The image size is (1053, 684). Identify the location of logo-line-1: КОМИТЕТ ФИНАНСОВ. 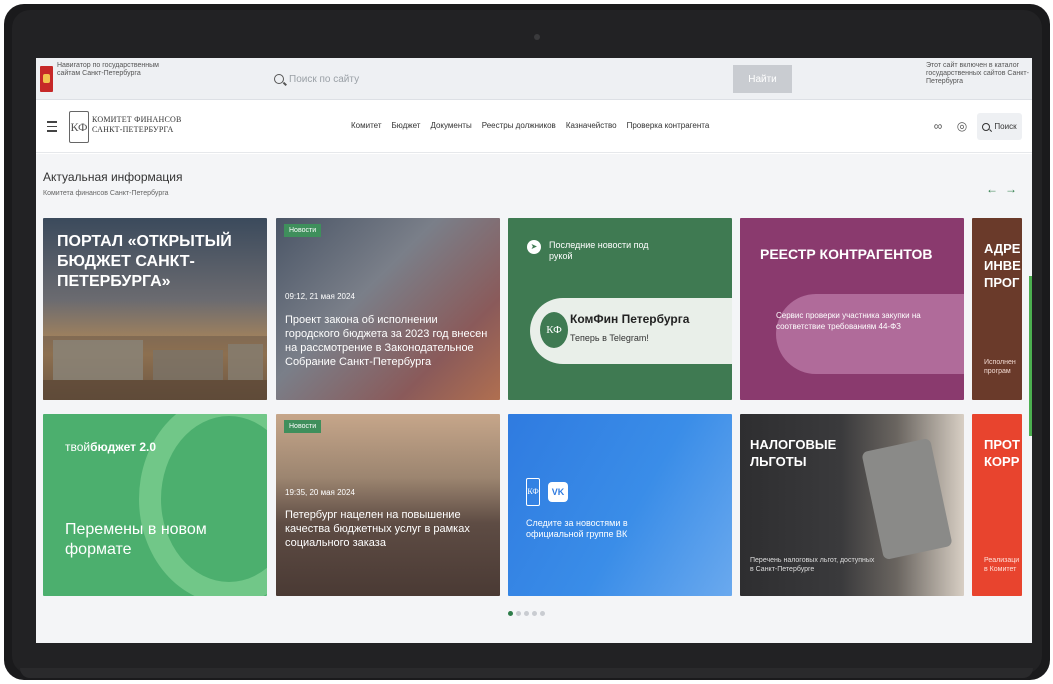
(137, 119).